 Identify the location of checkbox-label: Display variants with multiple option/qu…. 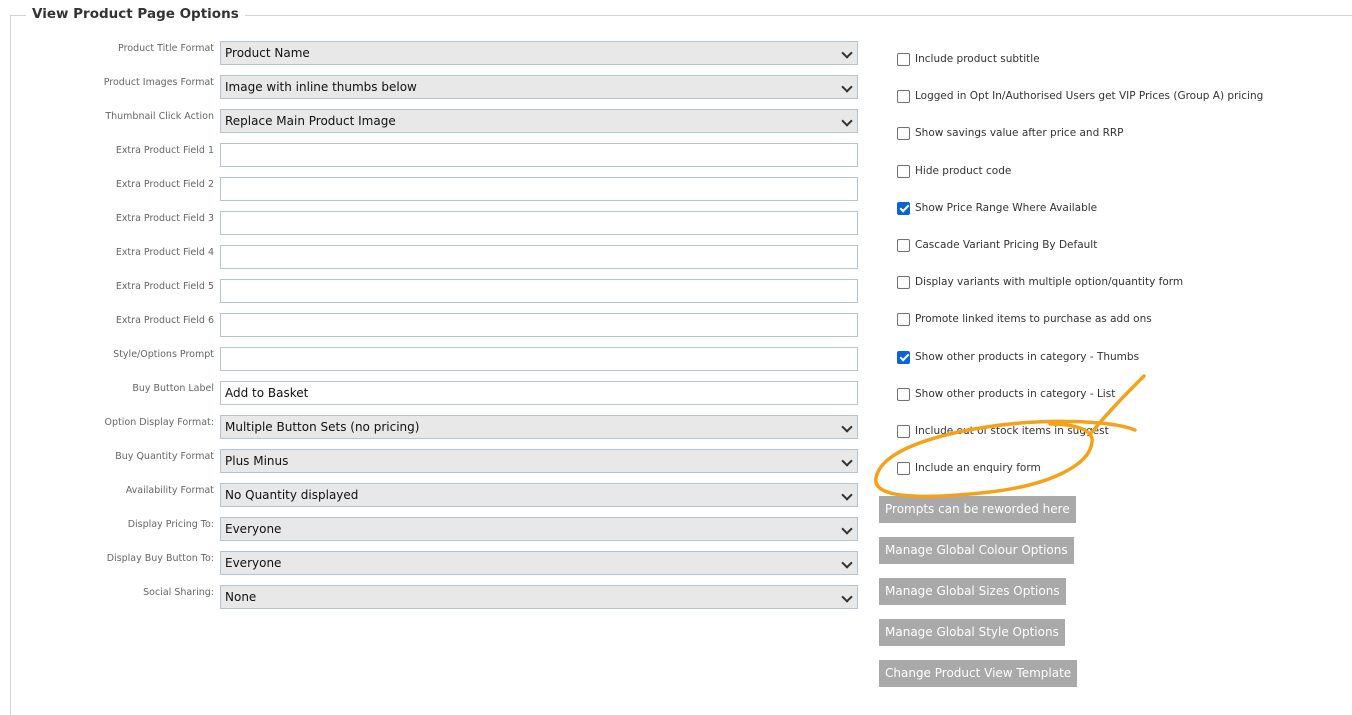
(1049, 282).